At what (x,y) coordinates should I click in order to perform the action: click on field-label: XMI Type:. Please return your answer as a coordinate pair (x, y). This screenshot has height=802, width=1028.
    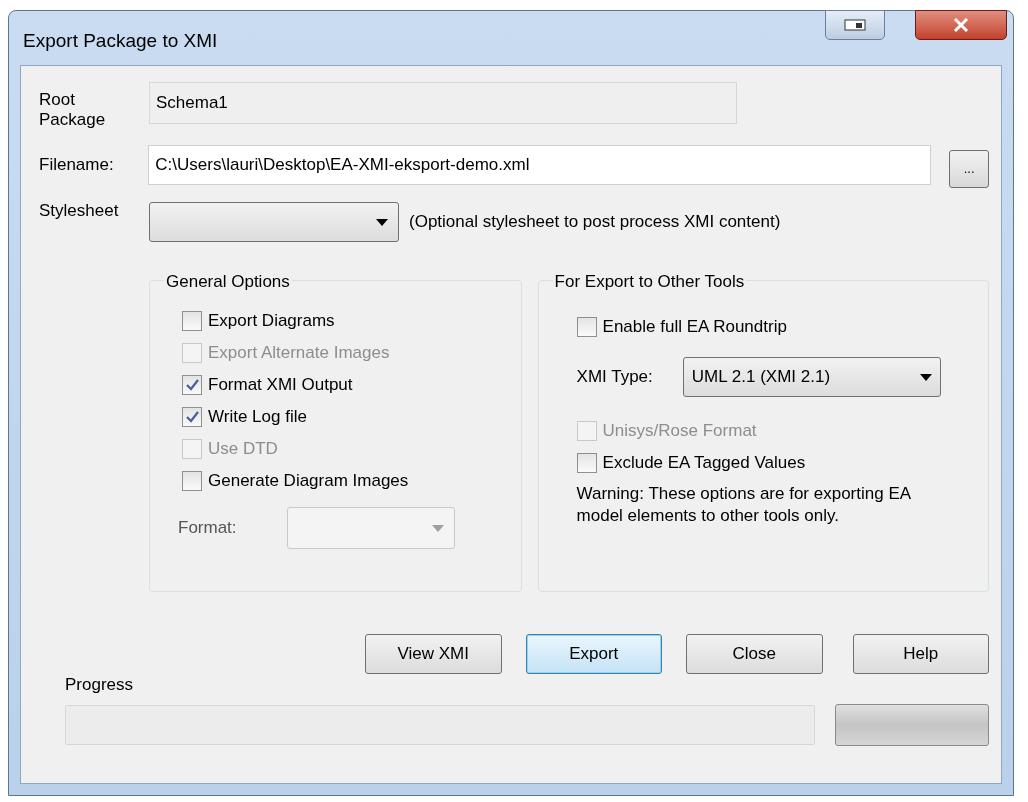
    Looking at the image, I should click on (614, 377).